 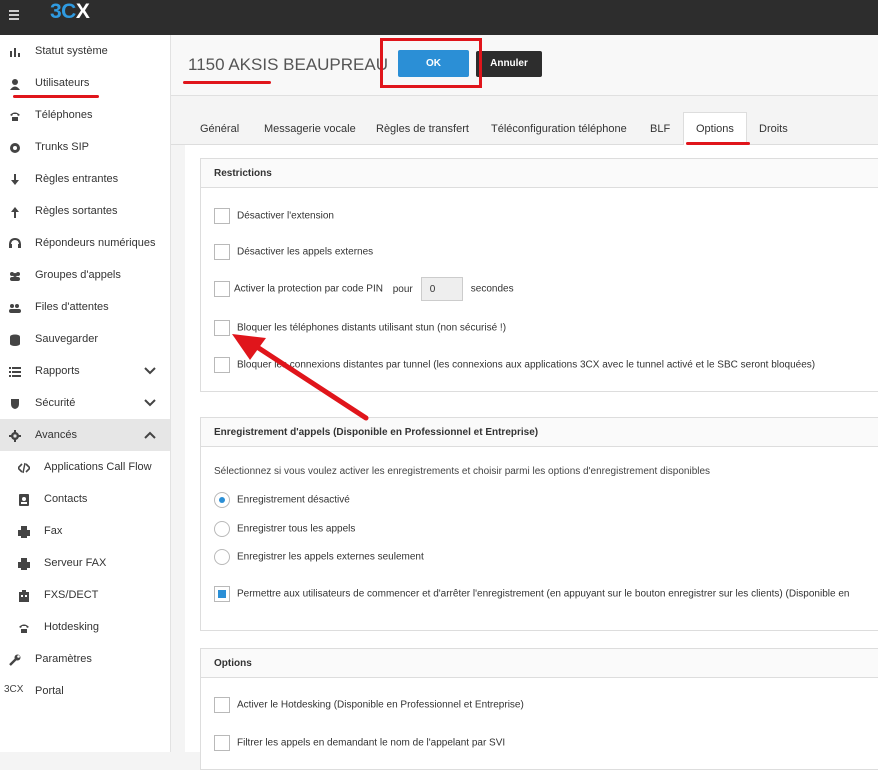 What do you see at coordinates (773, 129) in the screenshot?
I see `tab-droits: Droits` at bounding box center [773, 129].